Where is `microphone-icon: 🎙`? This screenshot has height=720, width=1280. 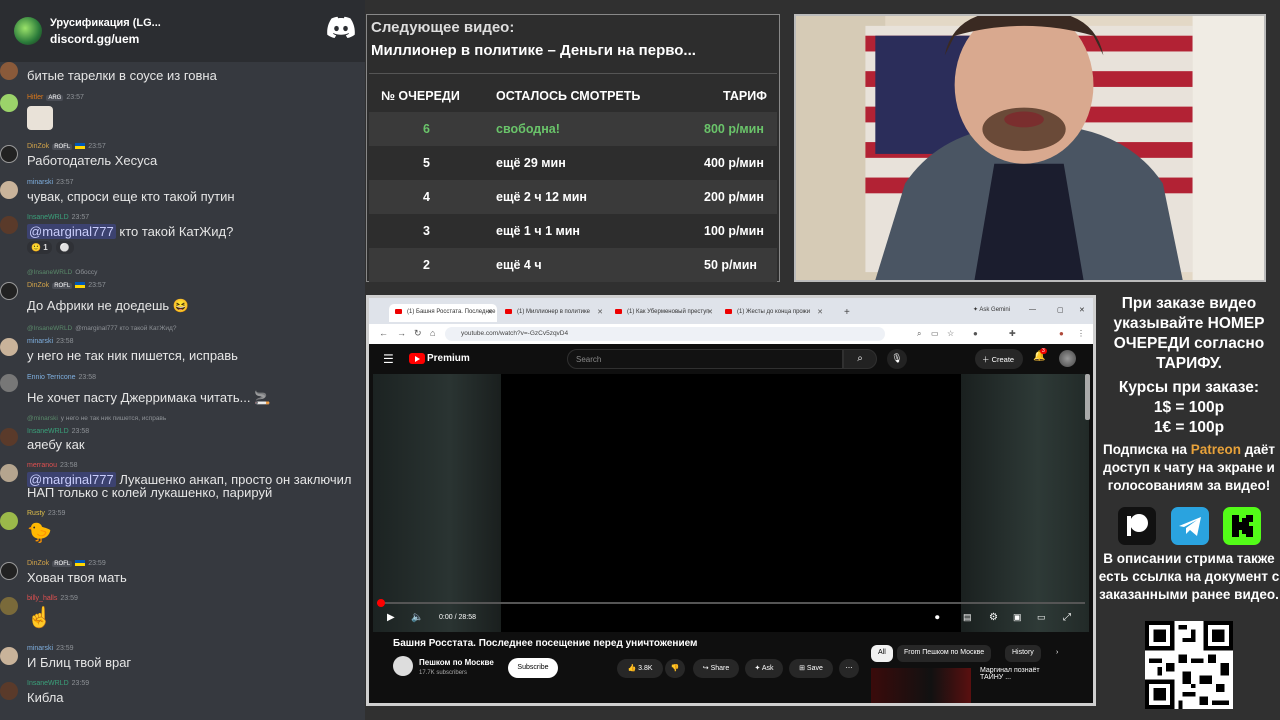 microphone-icon: 🎙 is located at coordinates (897, 359).